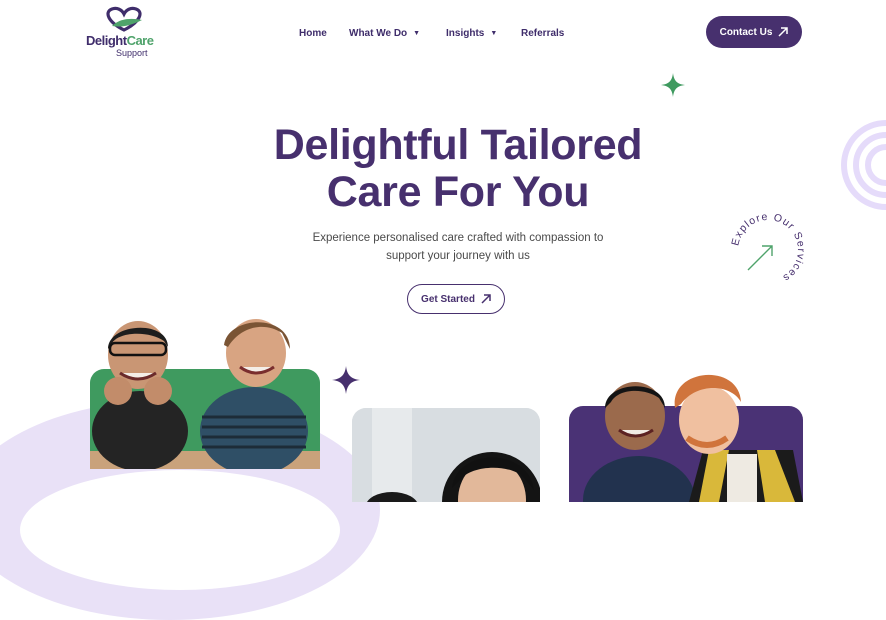  I want to click on explore-badge-text: Explore Our Services, so click(768, 248).